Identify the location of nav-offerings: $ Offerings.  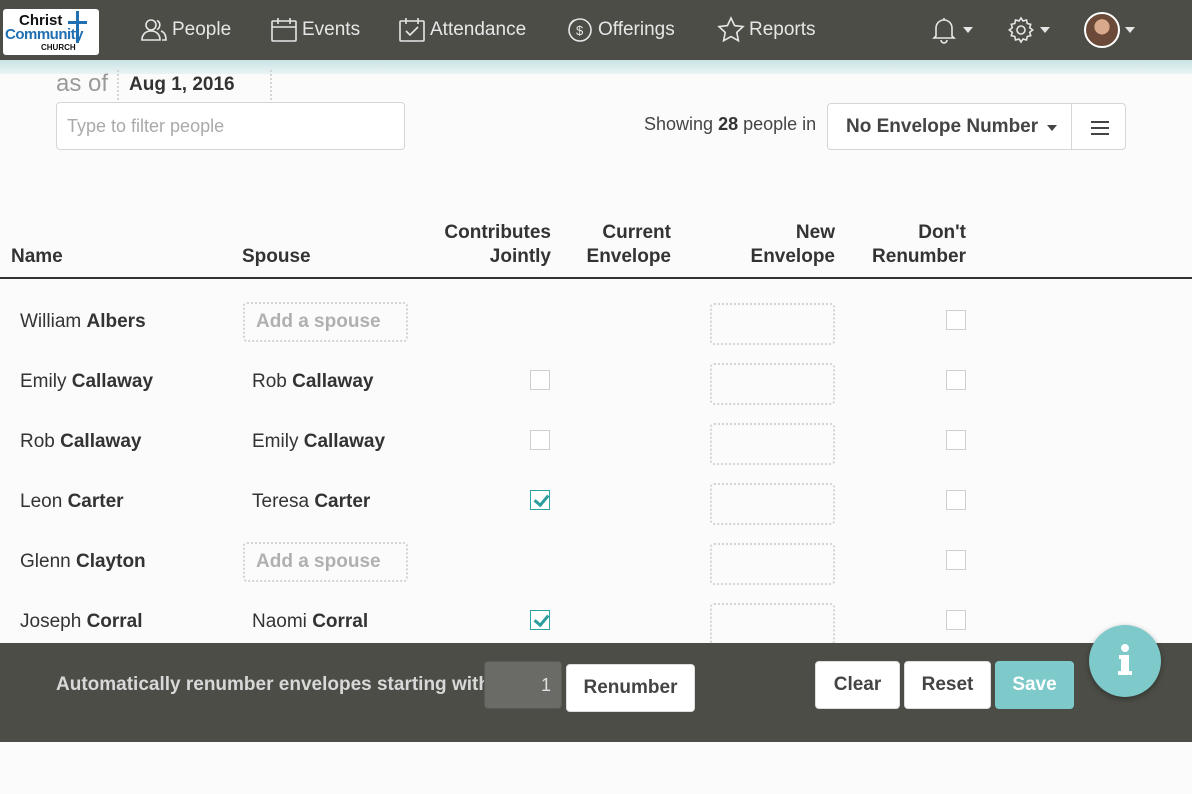
(620, 30).